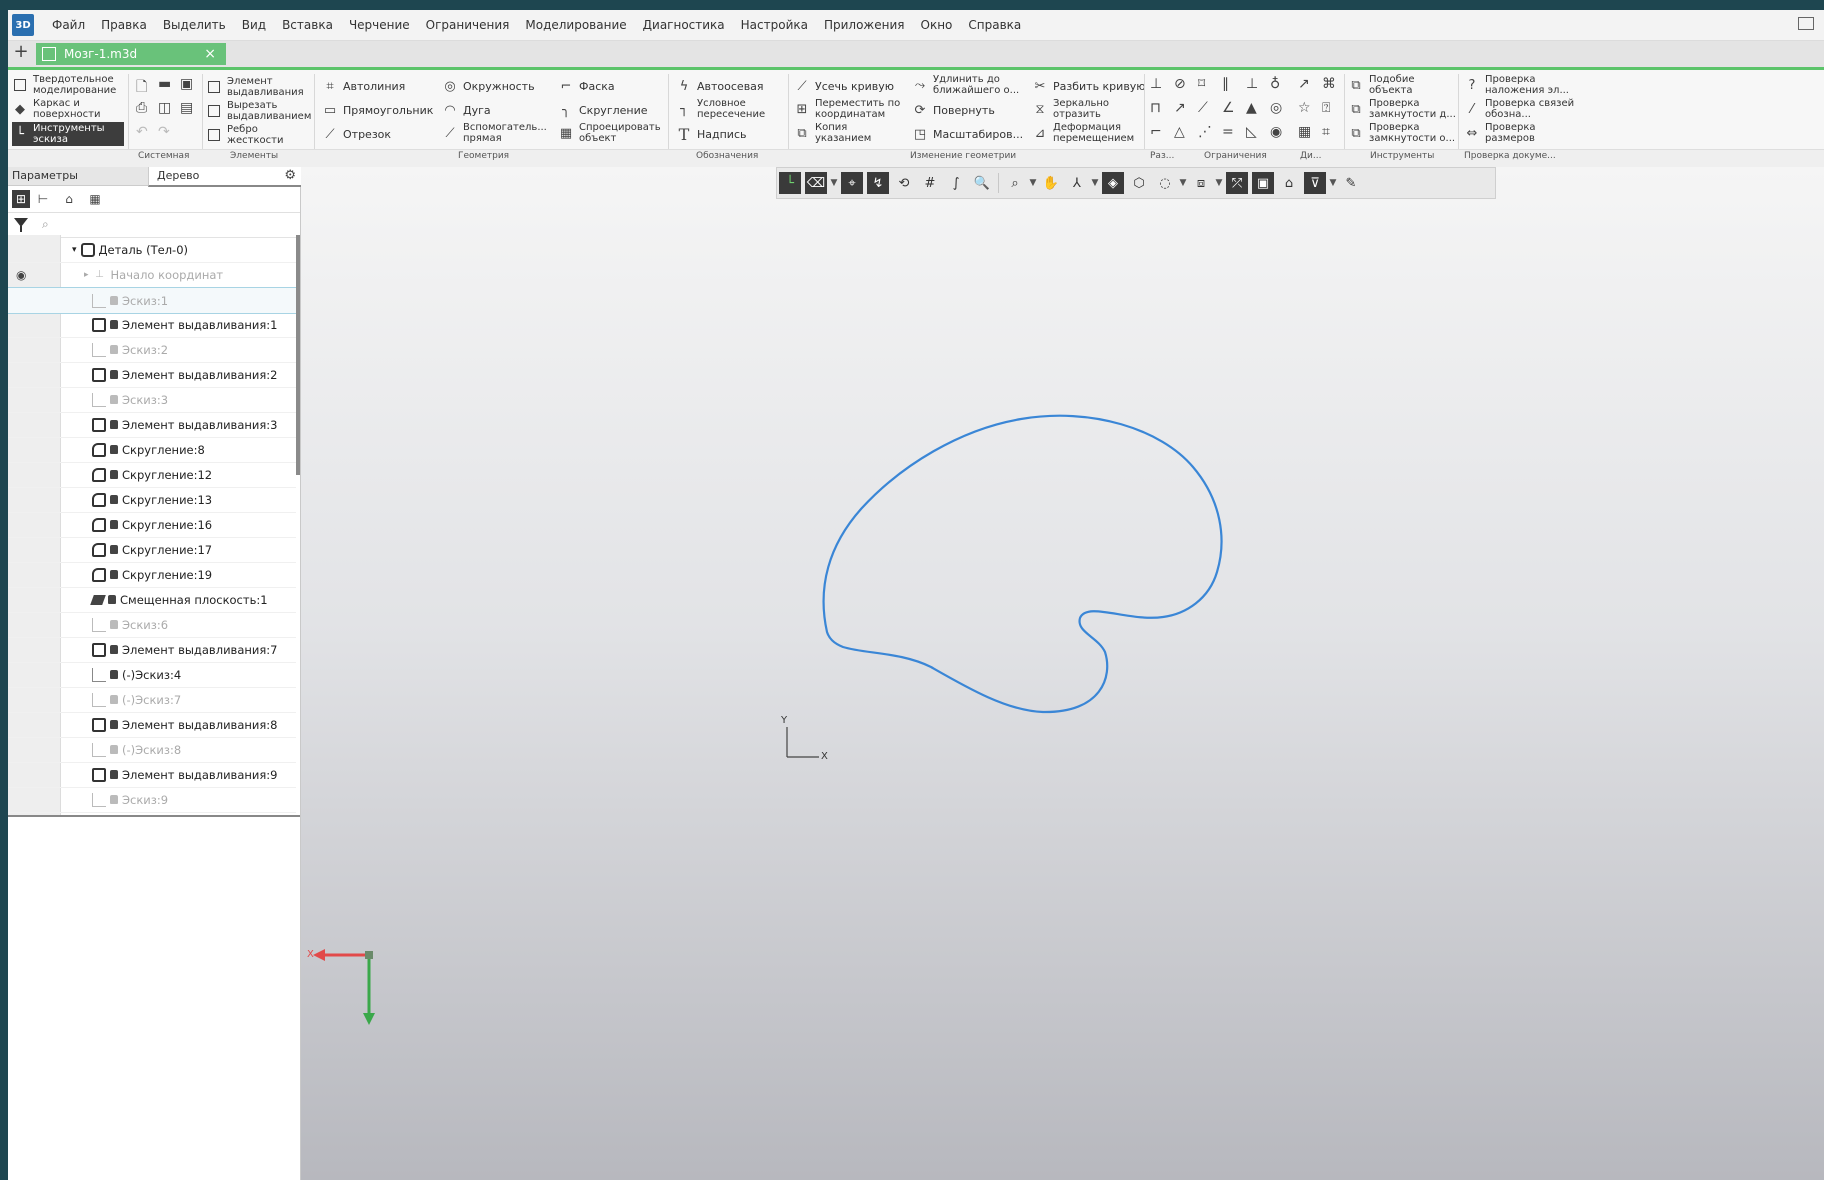 The height and width of the screenshot is (1180, 1824). Describe the element at coordinates (844, 86) in the screenshot. I see `trim-curve-button: ⟋ Усечь кривую` at that location.